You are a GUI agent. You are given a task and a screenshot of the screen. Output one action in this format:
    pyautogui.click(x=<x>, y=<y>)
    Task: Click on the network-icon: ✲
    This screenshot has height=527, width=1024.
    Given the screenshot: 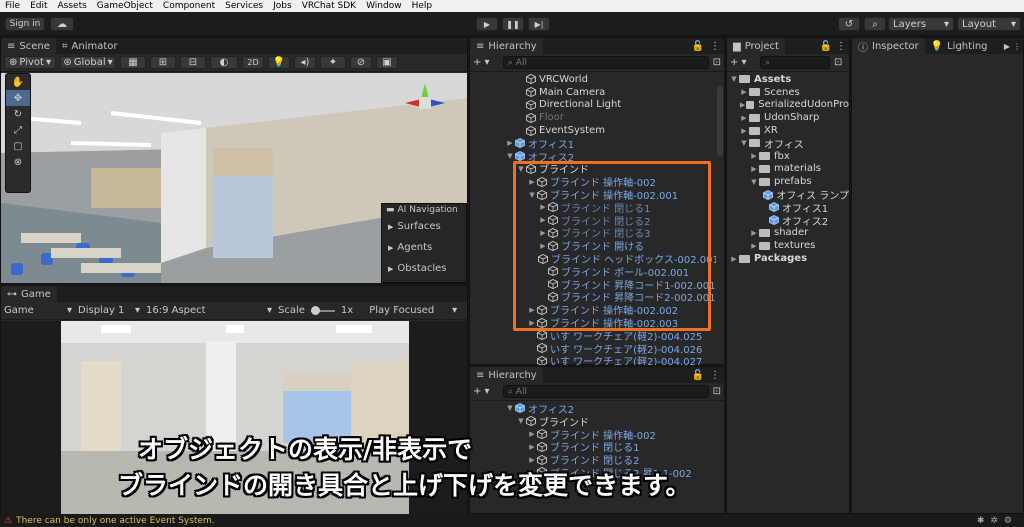 What is the action you would take?
    pyautogui.click(x=997, y=521)
    